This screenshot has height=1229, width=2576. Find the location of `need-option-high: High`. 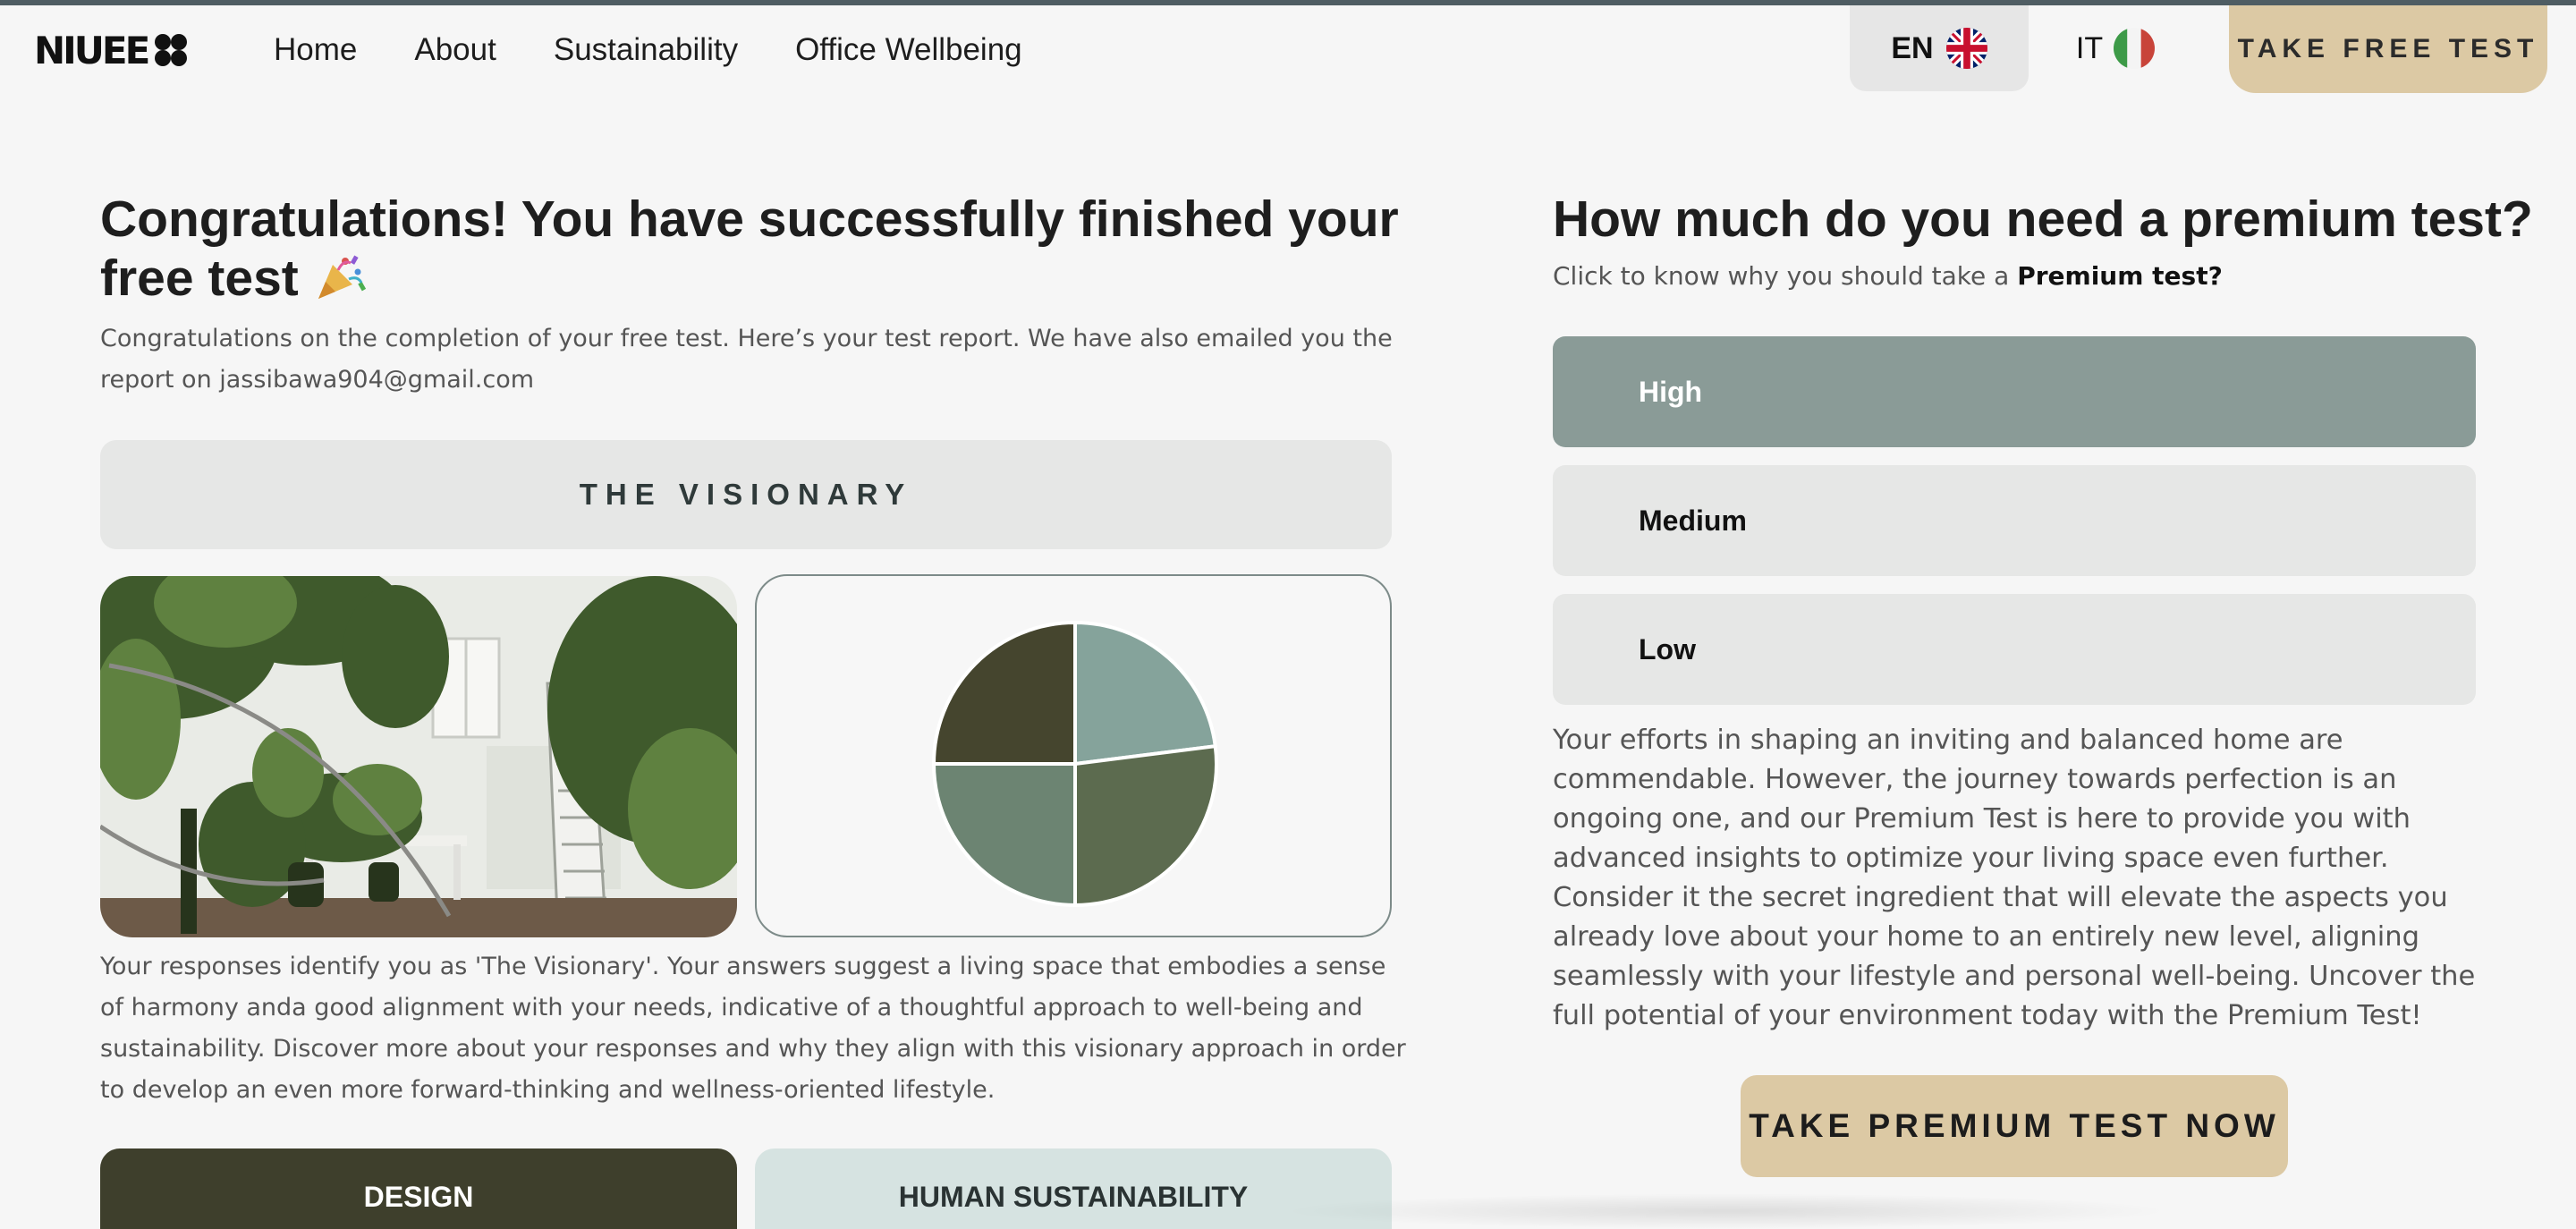

need-option-high: High is located at coordinates (2014, 391).